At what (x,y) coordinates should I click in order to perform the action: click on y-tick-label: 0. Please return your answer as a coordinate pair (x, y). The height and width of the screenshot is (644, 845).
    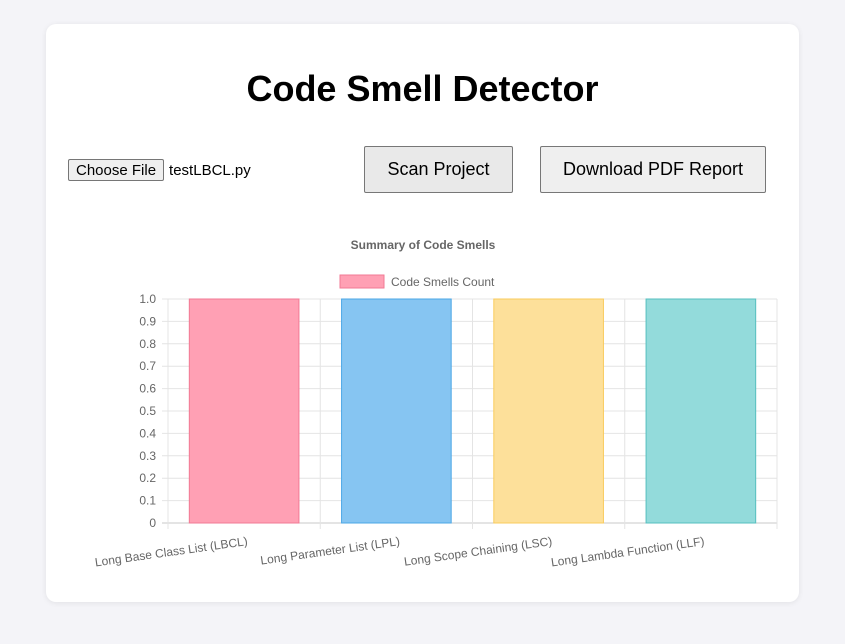
    Looking at the image, I should click on (152, 523).